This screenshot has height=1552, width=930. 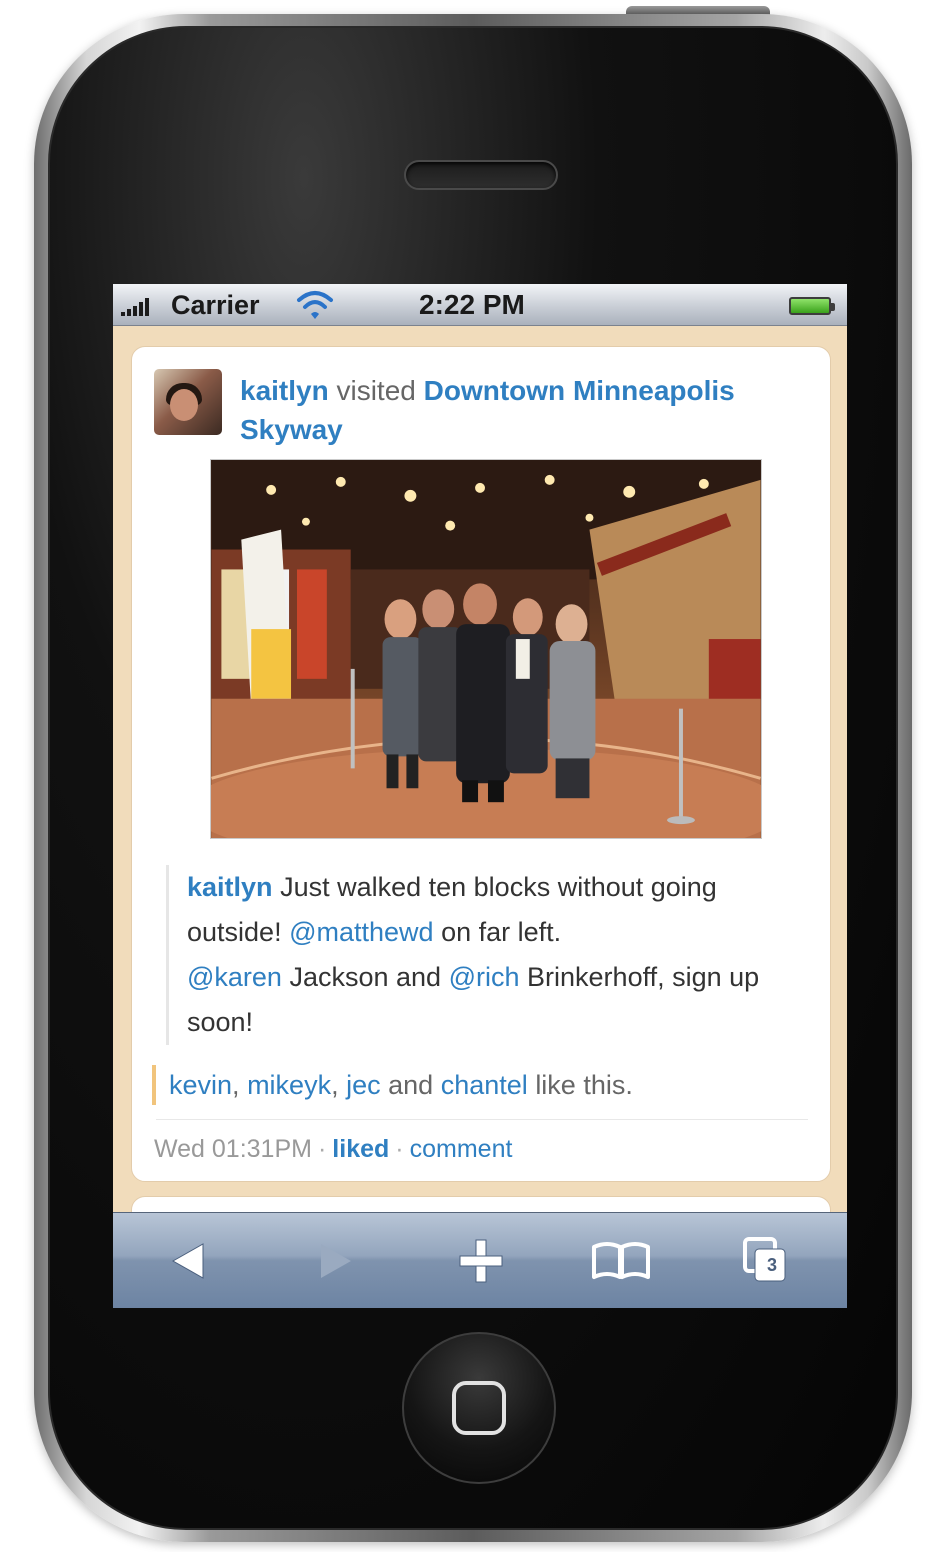 I want to click on user-avatar, so click(x=188, y=402).